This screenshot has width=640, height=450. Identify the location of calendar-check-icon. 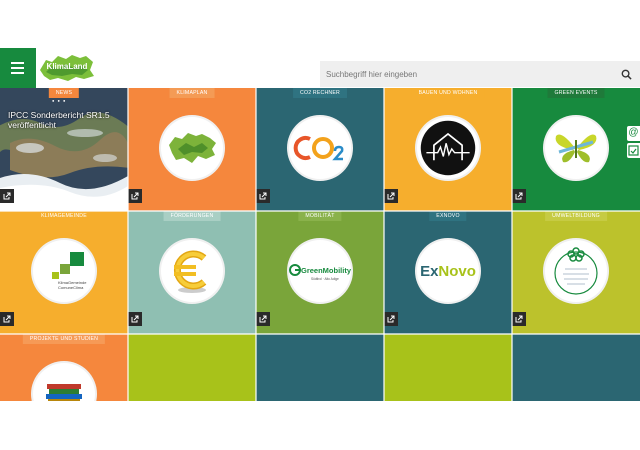
(633, 150).